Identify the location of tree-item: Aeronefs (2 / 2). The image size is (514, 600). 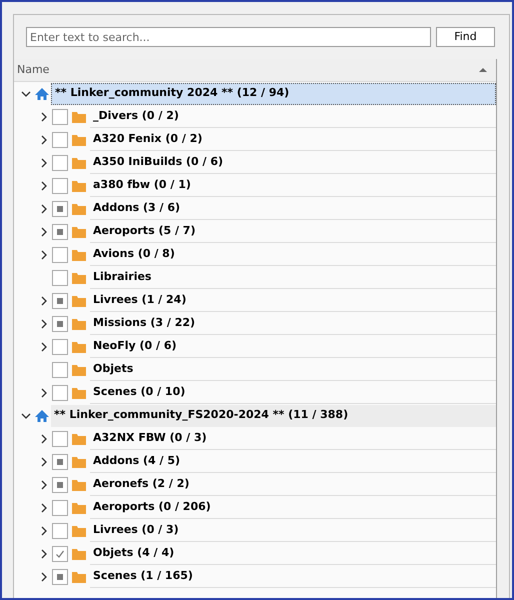
(293, 485).